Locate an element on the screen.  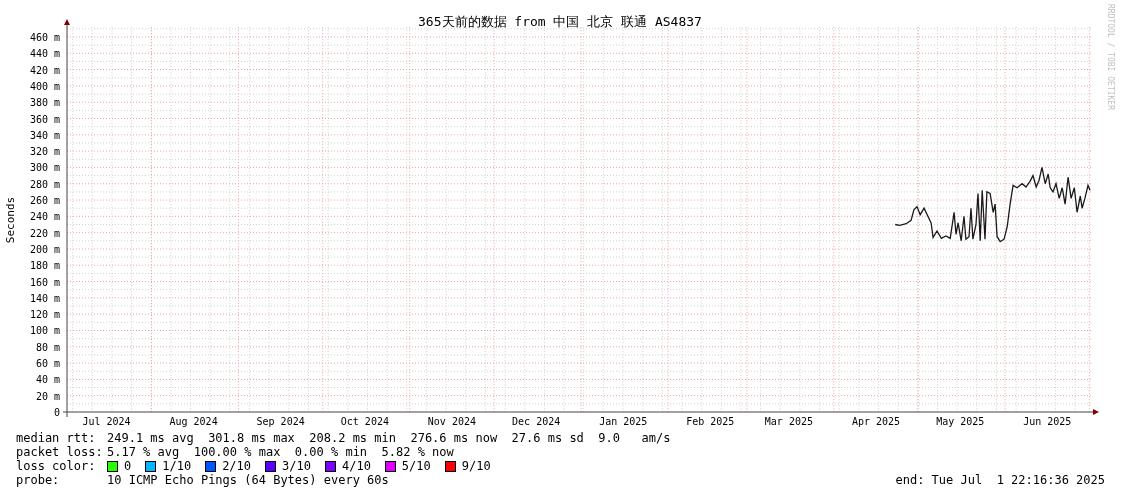
axis-tick-label: Aug 2024 is located at coordinates (193, 421).